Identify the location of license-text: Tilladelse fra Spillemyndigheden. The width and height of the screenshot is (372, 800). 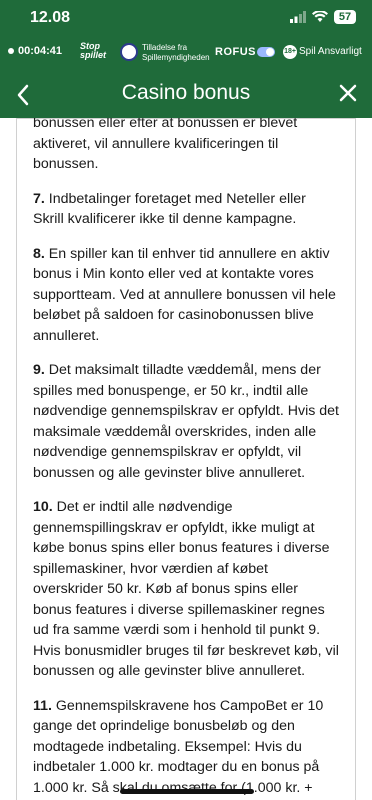
(176, 53).